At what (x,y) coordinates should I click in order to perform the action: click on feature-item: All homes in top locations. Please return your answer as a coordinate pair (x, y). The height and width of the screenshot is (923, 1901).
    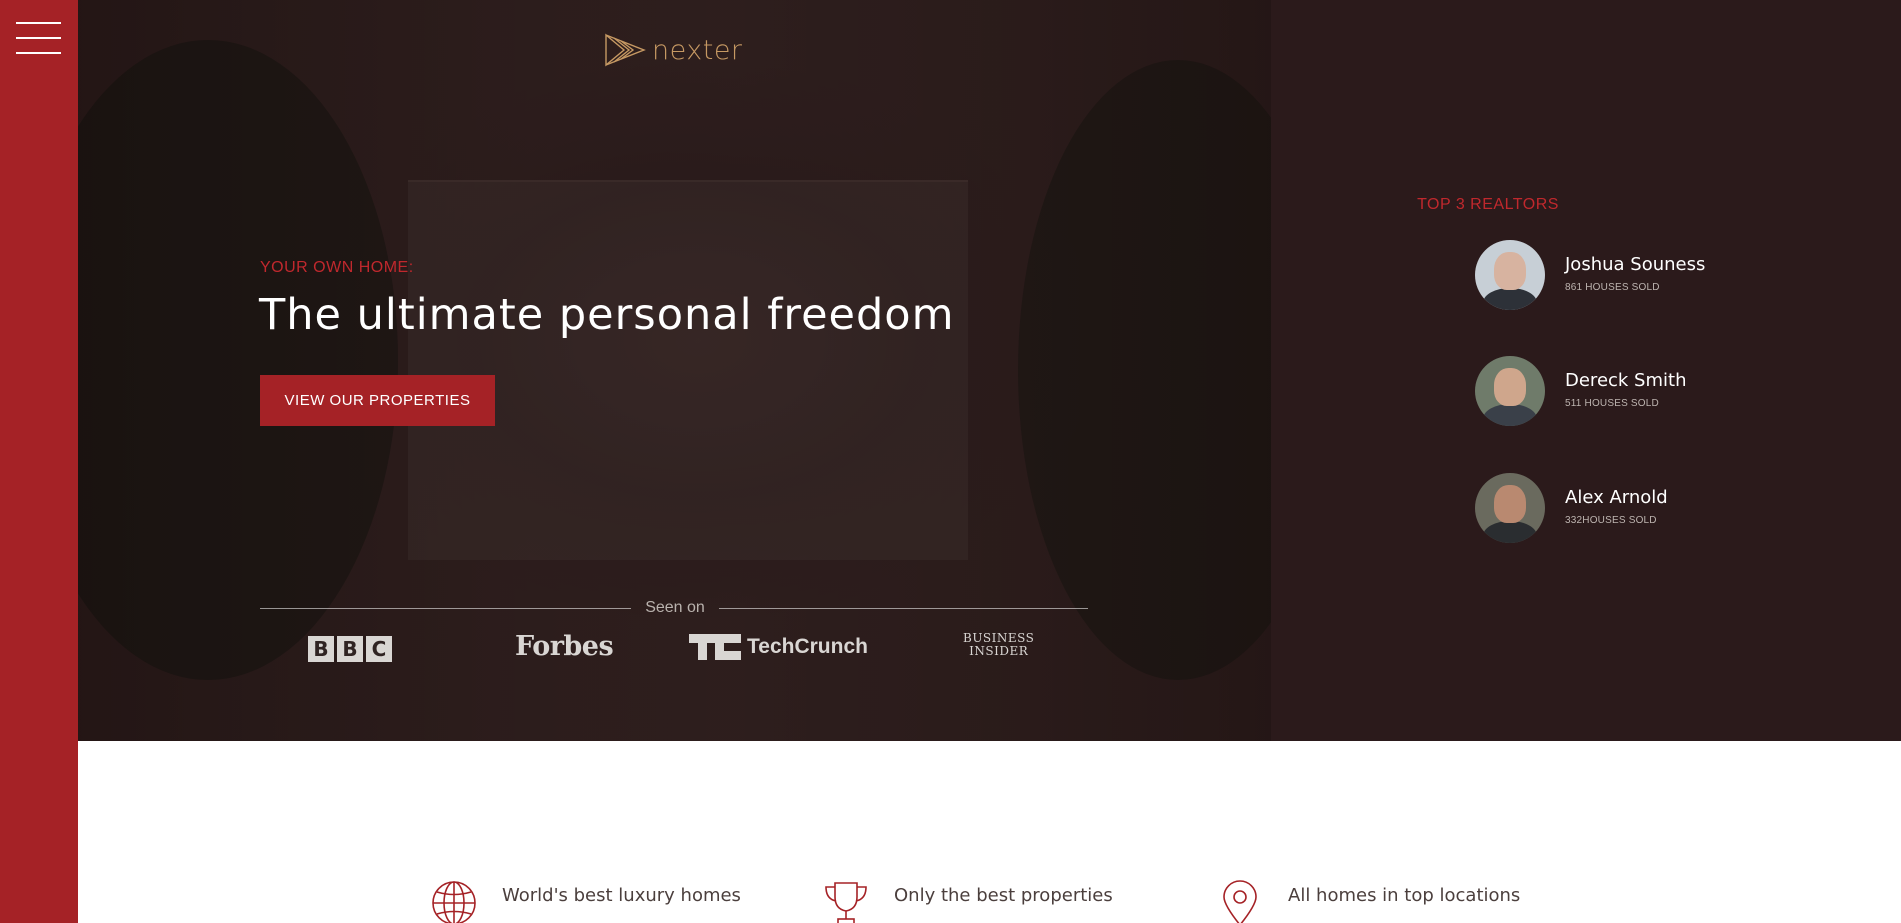
    Looking at the image, I should click on (1368, 901).